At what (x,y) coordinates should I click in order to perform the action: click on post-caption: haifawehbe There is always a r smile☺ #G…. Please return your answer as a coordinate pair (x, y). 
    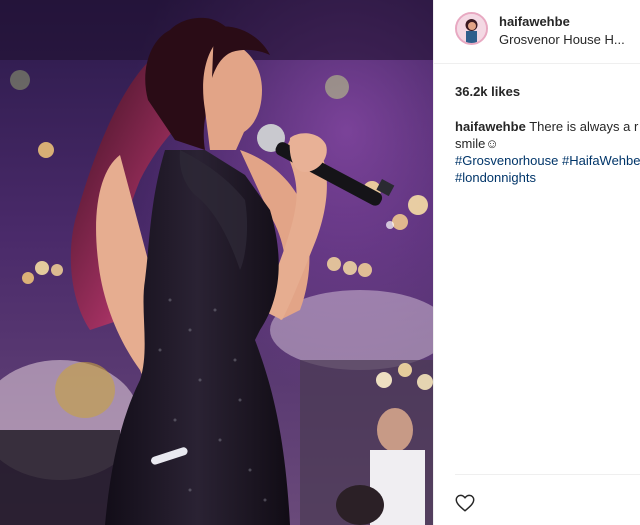
    Looking at the image, I should click on (547, 152).